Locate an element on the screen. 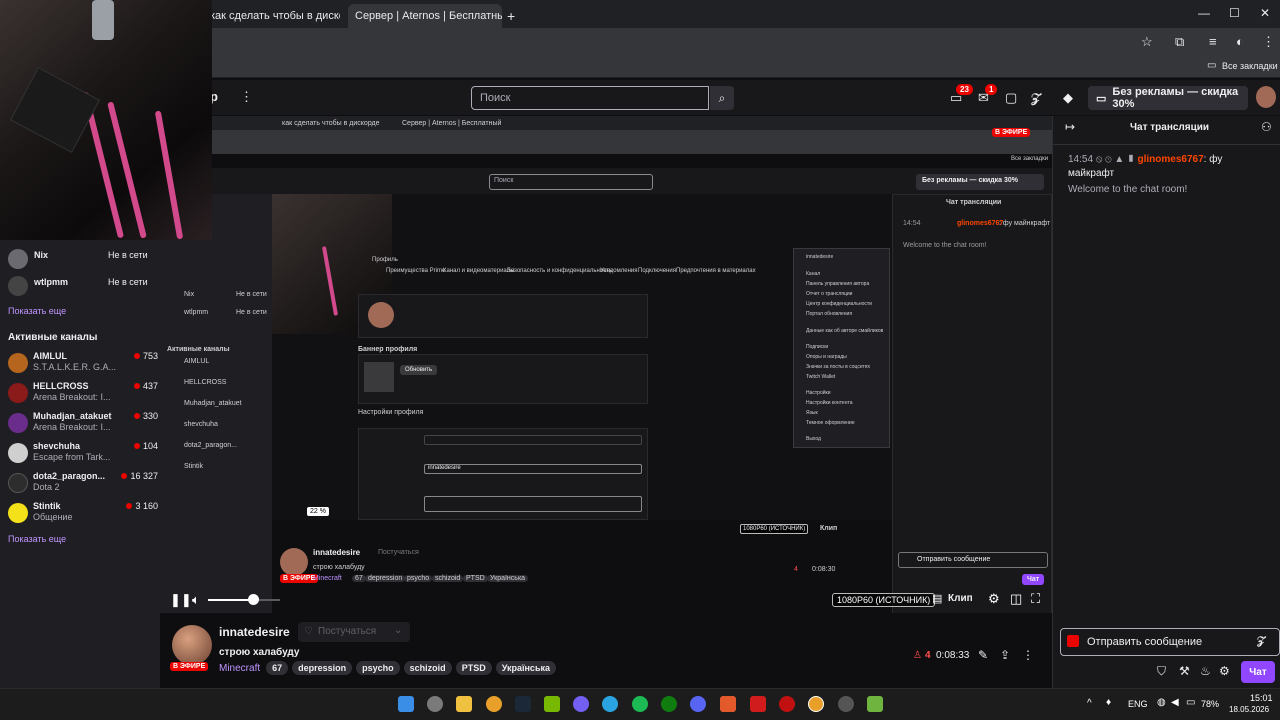 The height and width of the screenshot is (720, 1280). tag: psycho is located at coordinates (378, 668).